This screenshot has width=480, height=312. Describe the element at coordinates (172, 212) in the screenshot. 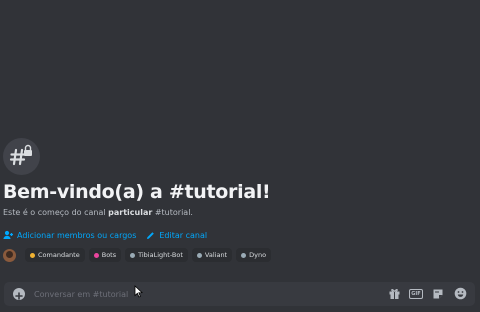

I see `welcome-desc-suffix: #tutorial.` at that location.